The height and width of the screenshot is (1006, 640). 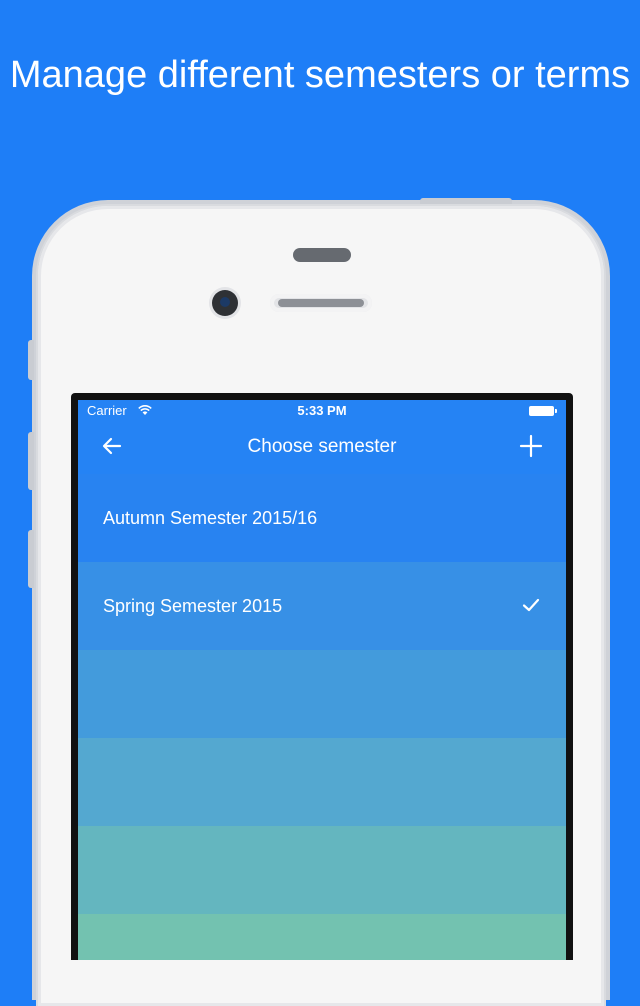 I want to click on power-button, so click(x=466, y=201).